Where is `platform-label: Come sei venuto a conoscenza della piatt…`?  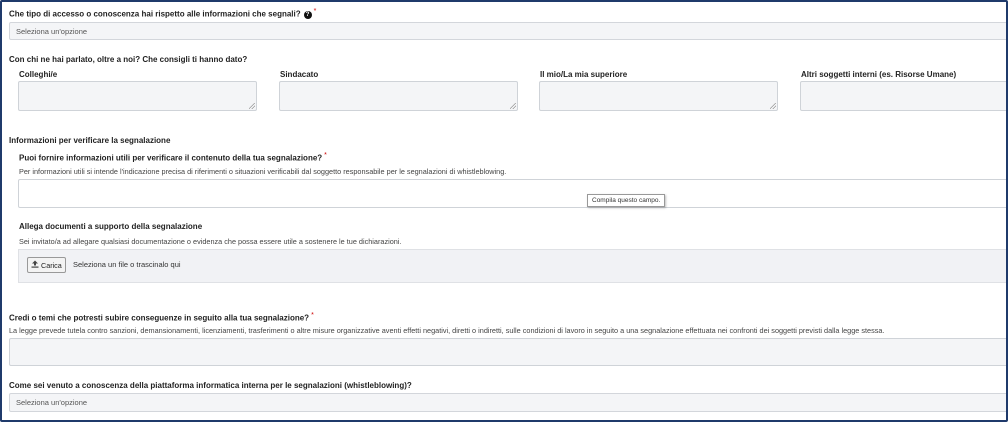
platform-label: Come sei venuto a conoscenza della piatt… is located at coordinates (210, 385).